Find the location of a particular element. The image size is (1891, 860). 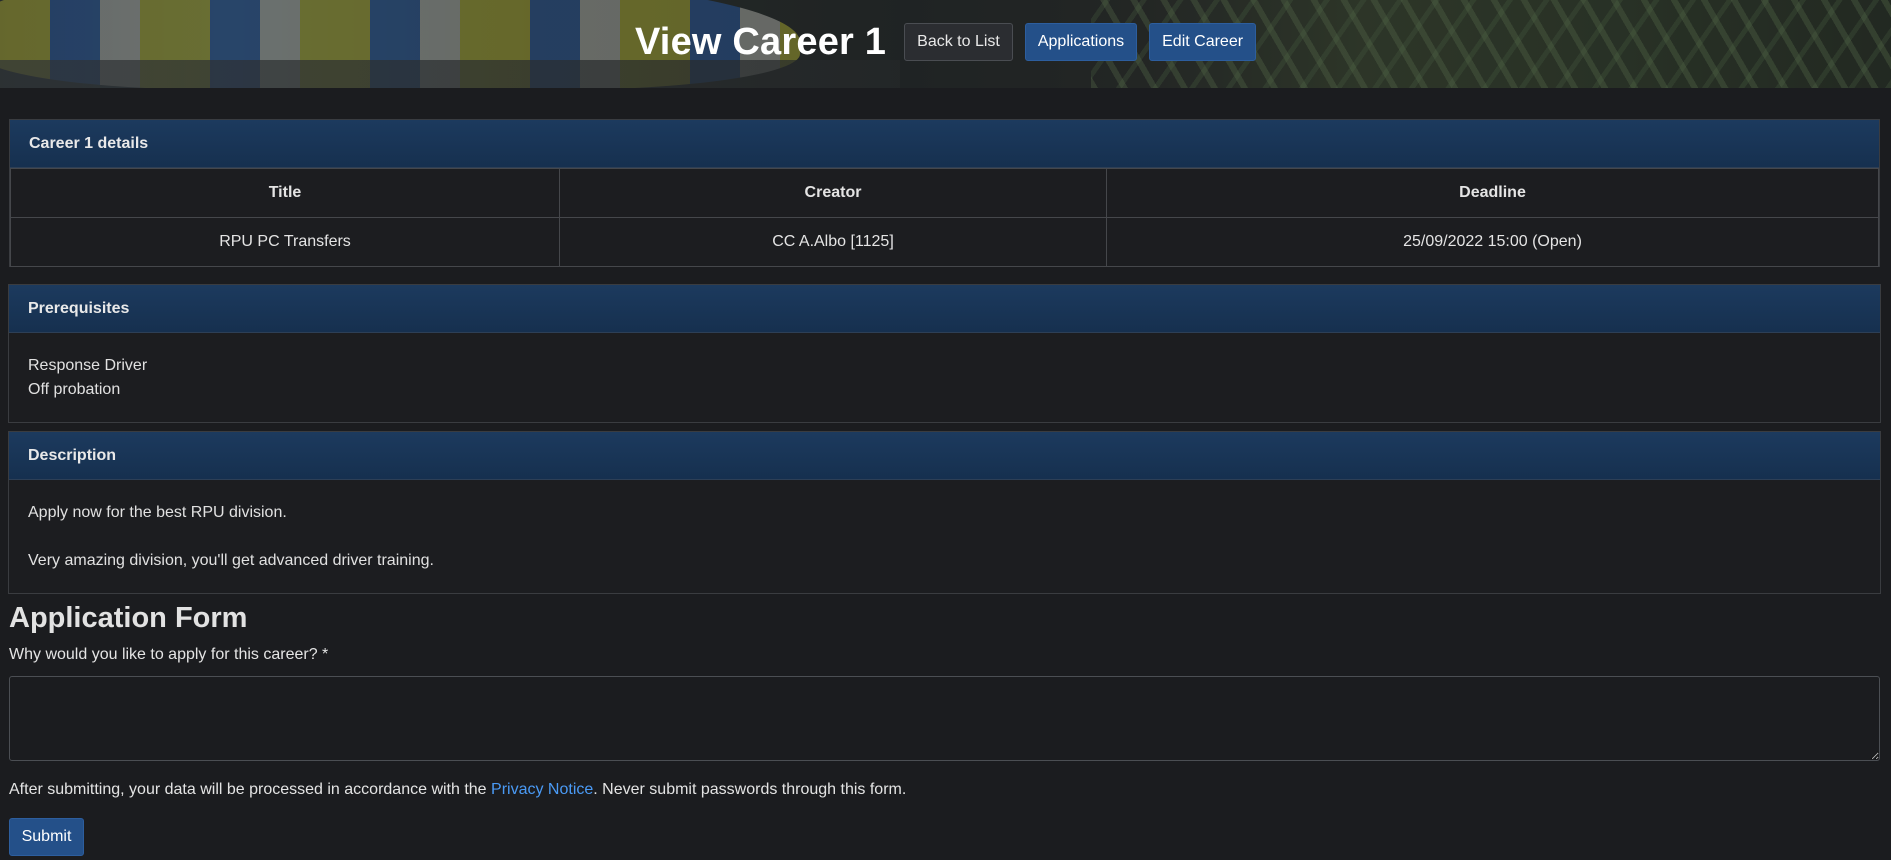

cell-creator: CC A.Albo [1125] is located at coordinates (833, 242).